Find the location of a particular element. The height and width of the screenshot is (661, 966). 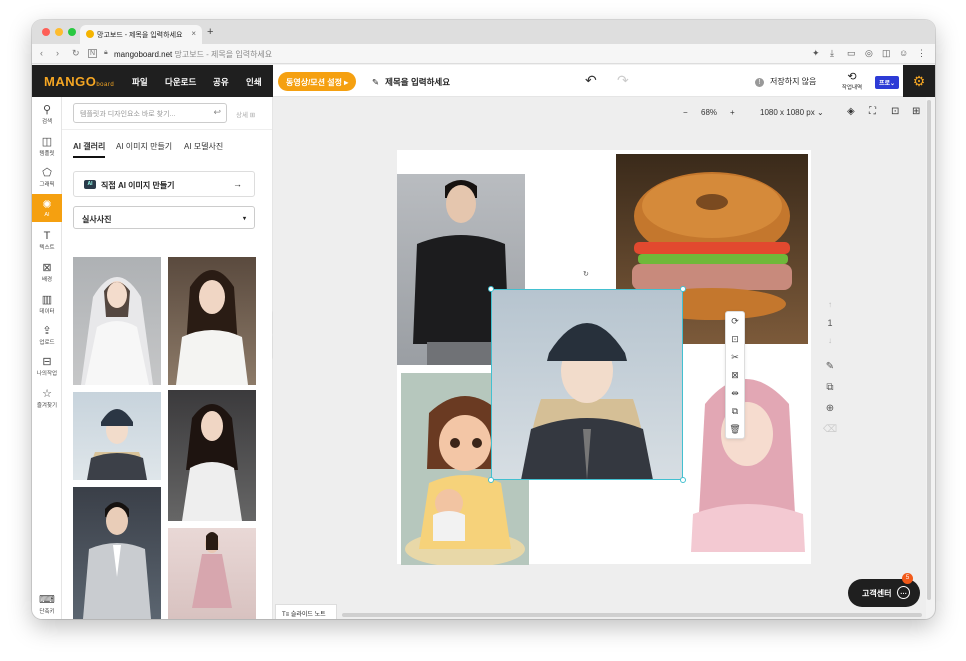

delete-page-icon: ⌫ is located at coordinates (830, 429).